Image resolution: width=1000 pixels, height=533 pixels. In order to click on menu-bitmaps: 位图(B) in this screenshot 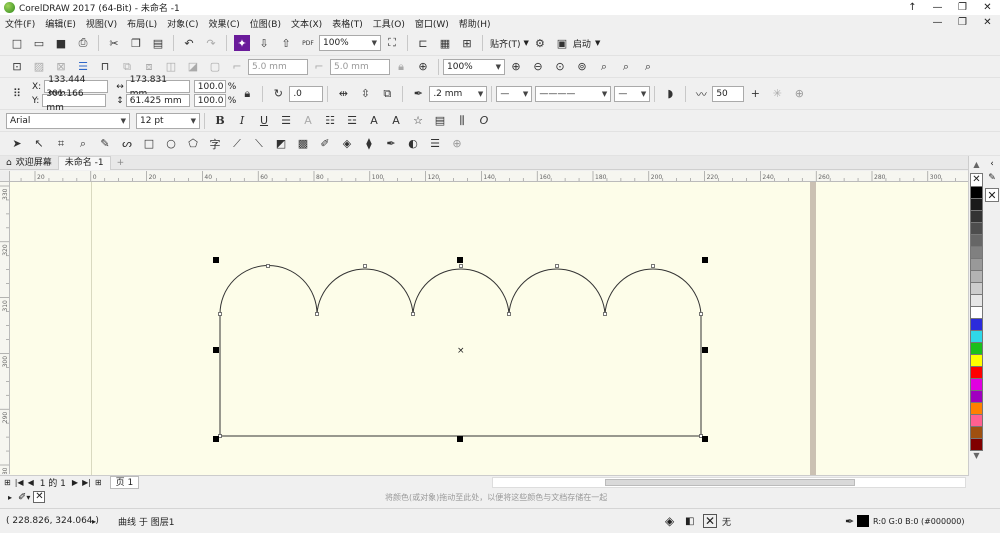, I will do `click(265, 23)`.